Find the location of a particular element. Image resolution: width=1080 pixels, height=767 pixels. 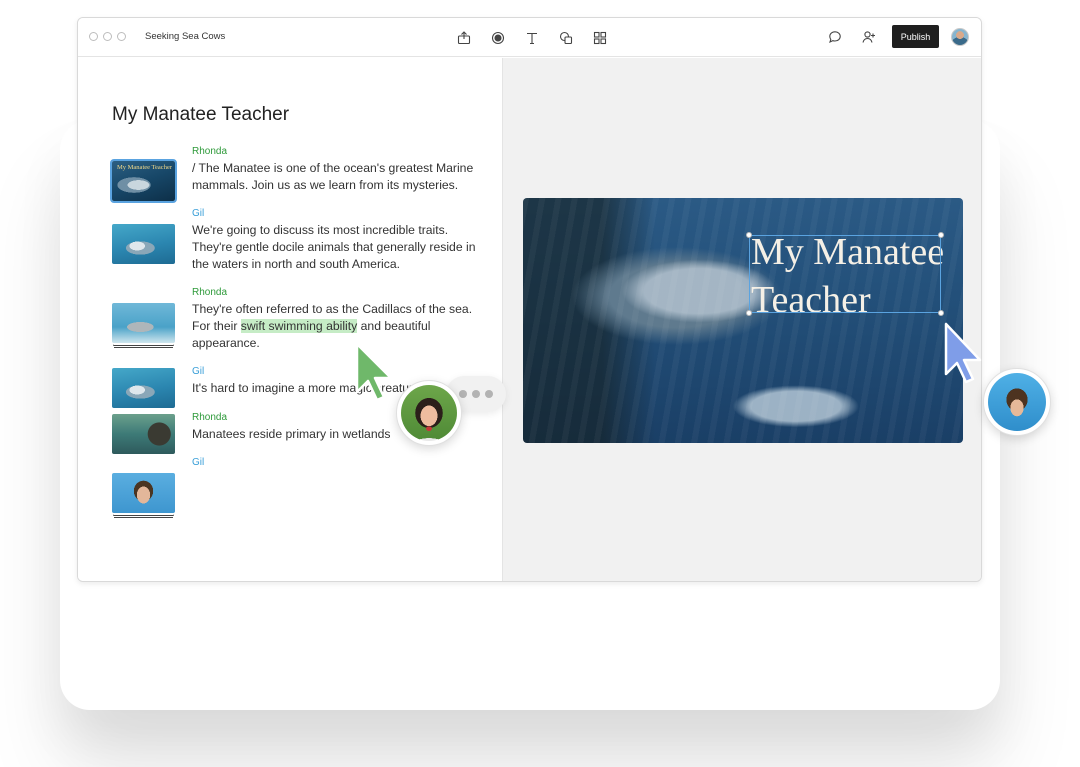

center-toolbar is located at coordinates (531, 37).